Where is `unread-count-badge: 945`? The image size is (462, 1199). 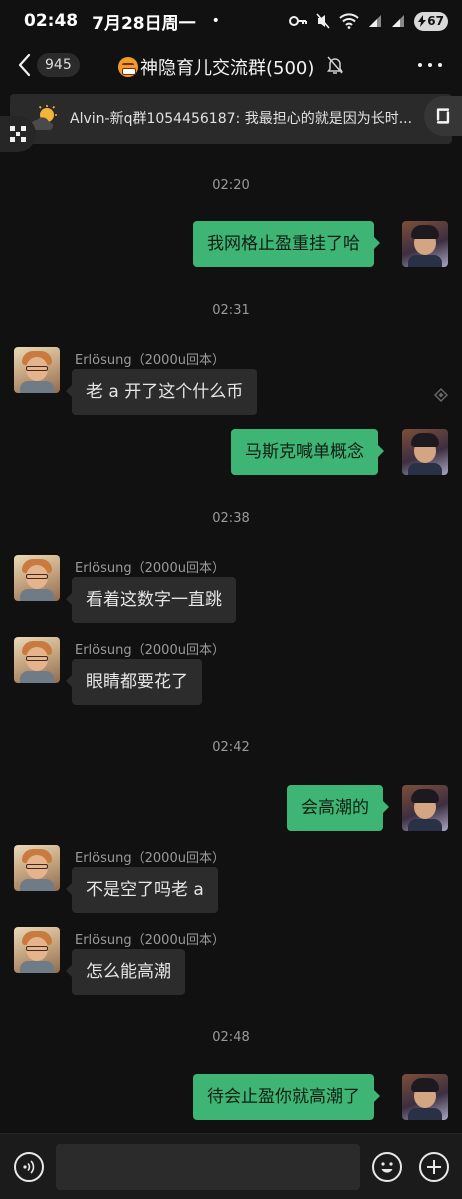 unread-count-badge: 945 is located at coordinates (58, 65).